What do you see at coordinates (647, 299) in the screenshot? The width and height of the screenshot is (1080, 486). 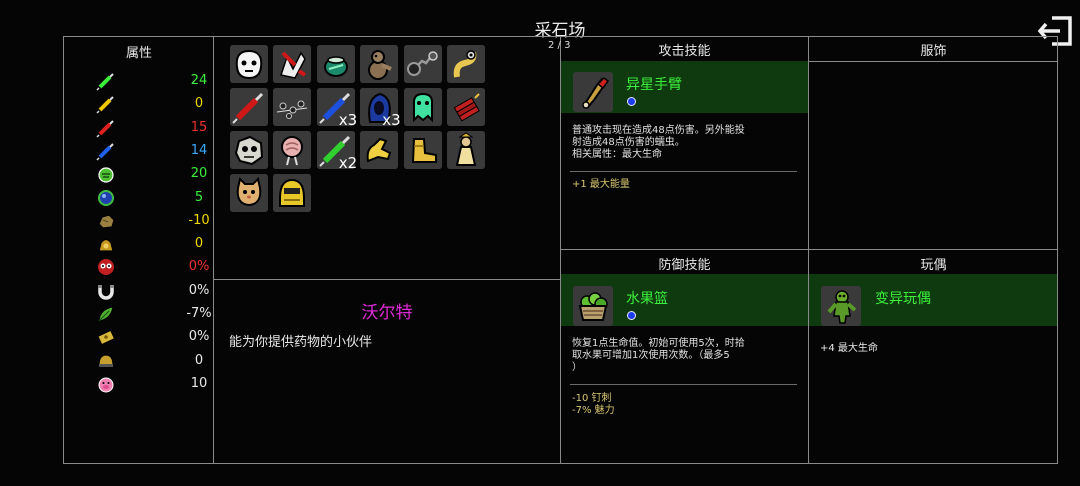 I see `defense-skill-name: 水果篮` at bounding box center [647, 299].